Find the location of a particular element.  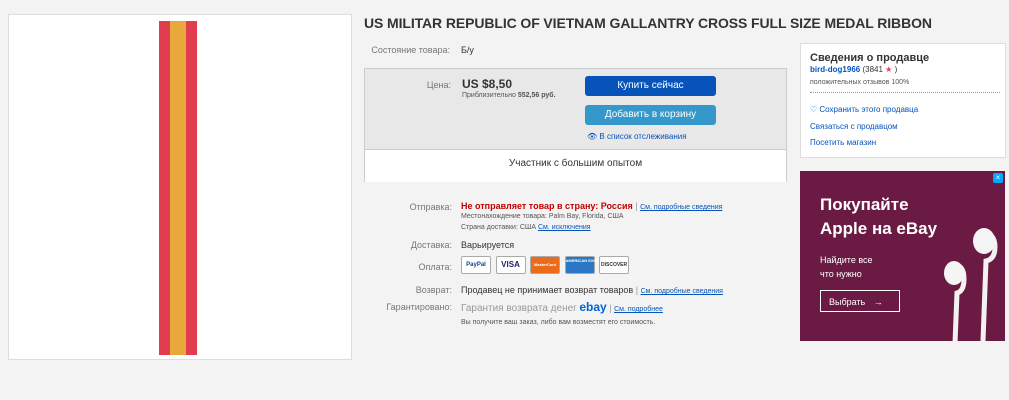

shipping-label: Отправка: is located at coordinates (430, 207).